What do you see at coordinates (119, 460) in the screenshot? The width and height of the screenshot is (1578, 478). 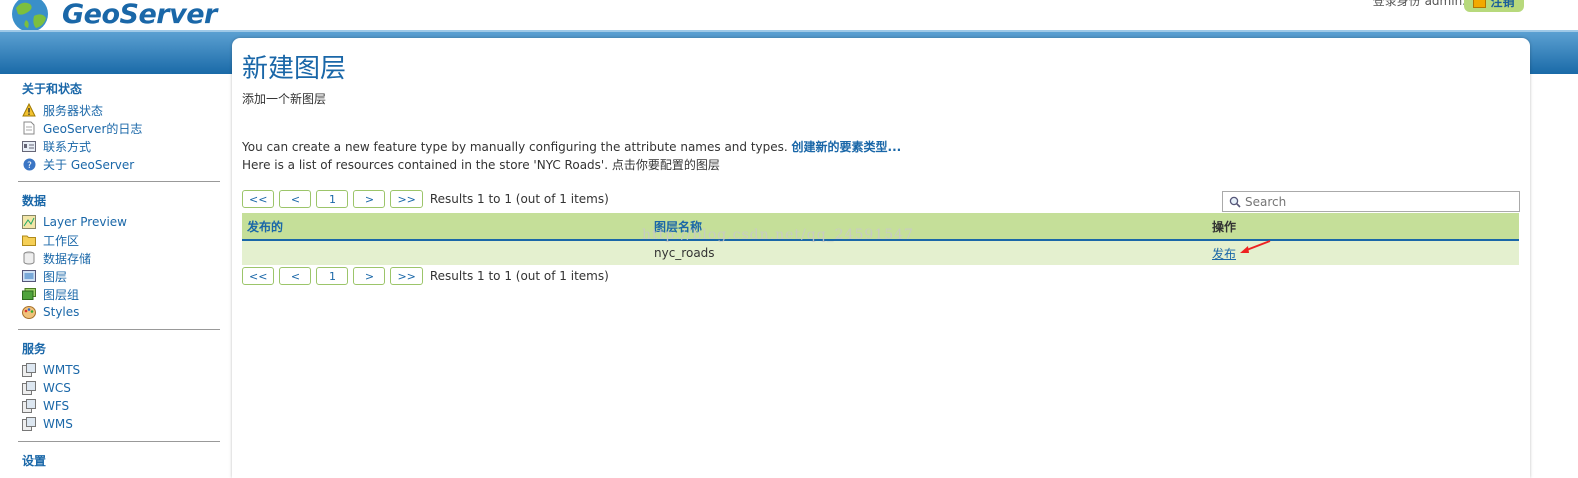 I see `sidebar-section-settings: 设置` at bounding box center [119, 460].